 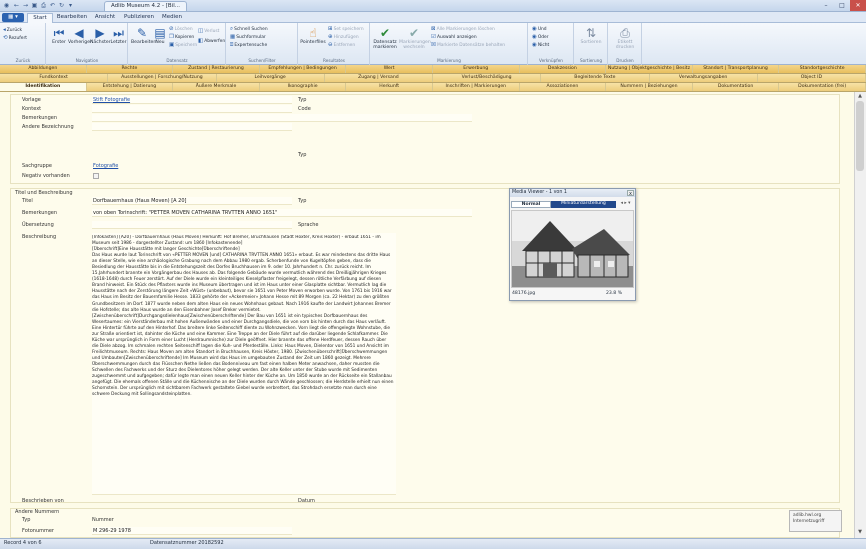 I want to click on search-form-button: ▦Suchformular, so click(x=248, y=37).